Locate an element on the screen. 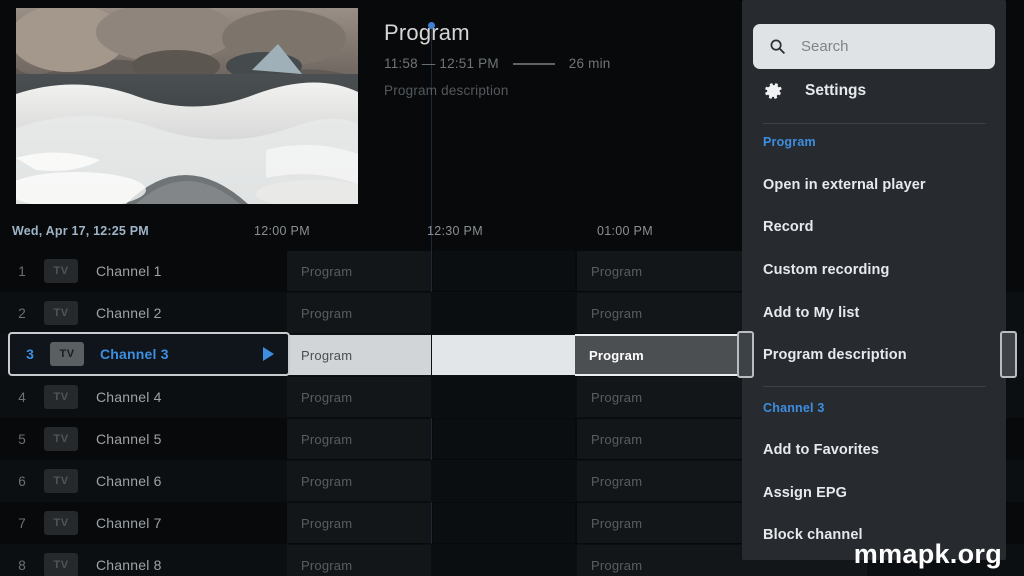 The height and width of the screenshot is (576, 1024). channel-number: 1 is located at coordinates (22, 271).